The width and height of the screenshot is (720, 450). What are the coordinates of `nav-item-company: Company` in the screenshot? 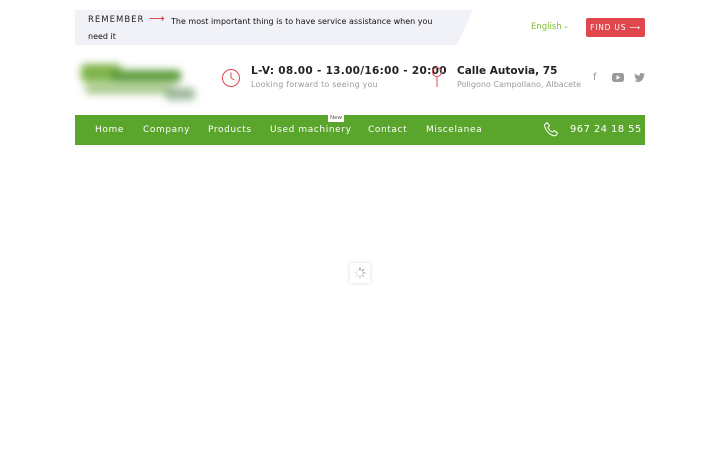 It's located at (166, 130).